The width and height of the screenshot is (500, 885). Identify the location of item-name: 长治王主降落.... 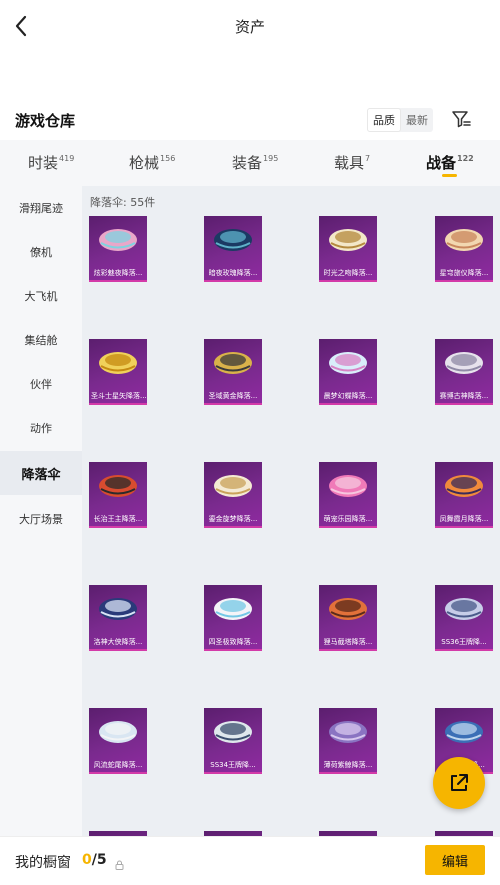
(118, 519).